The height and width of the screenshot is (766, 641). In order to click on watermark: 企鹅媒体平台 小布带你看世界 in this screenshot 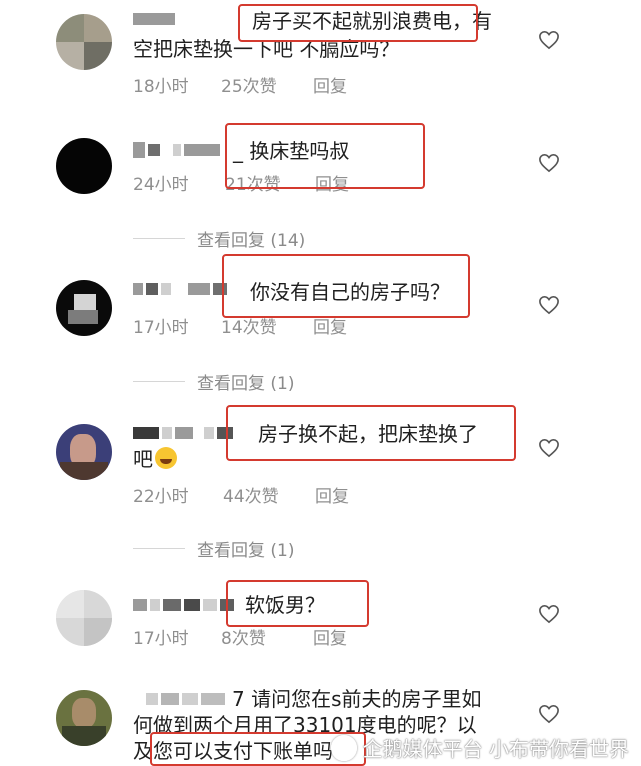, I will do `click(479, 747)`.